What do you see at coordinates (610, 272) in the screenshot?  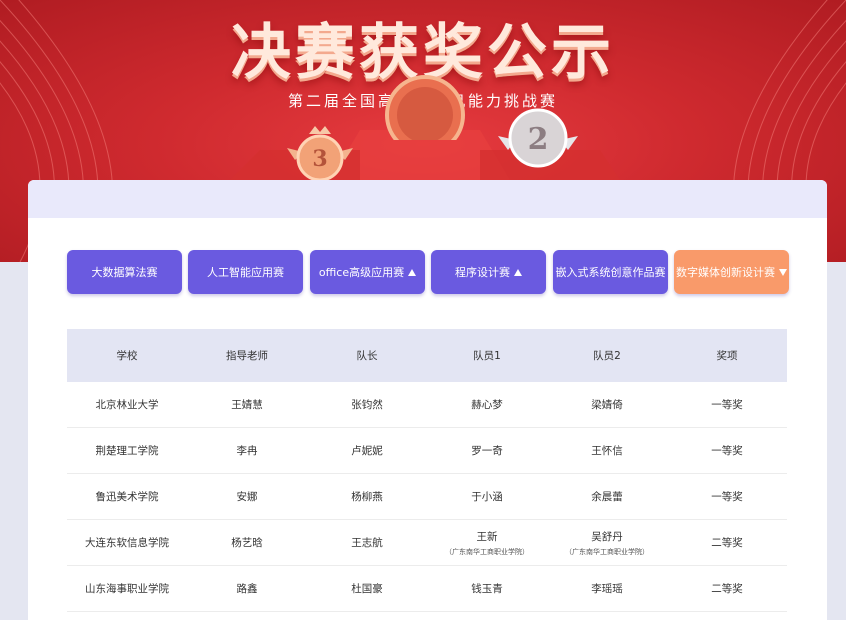 I see `tab-embedded: 嵌入式系统创意作品赛` at bounding box center [610, 272].